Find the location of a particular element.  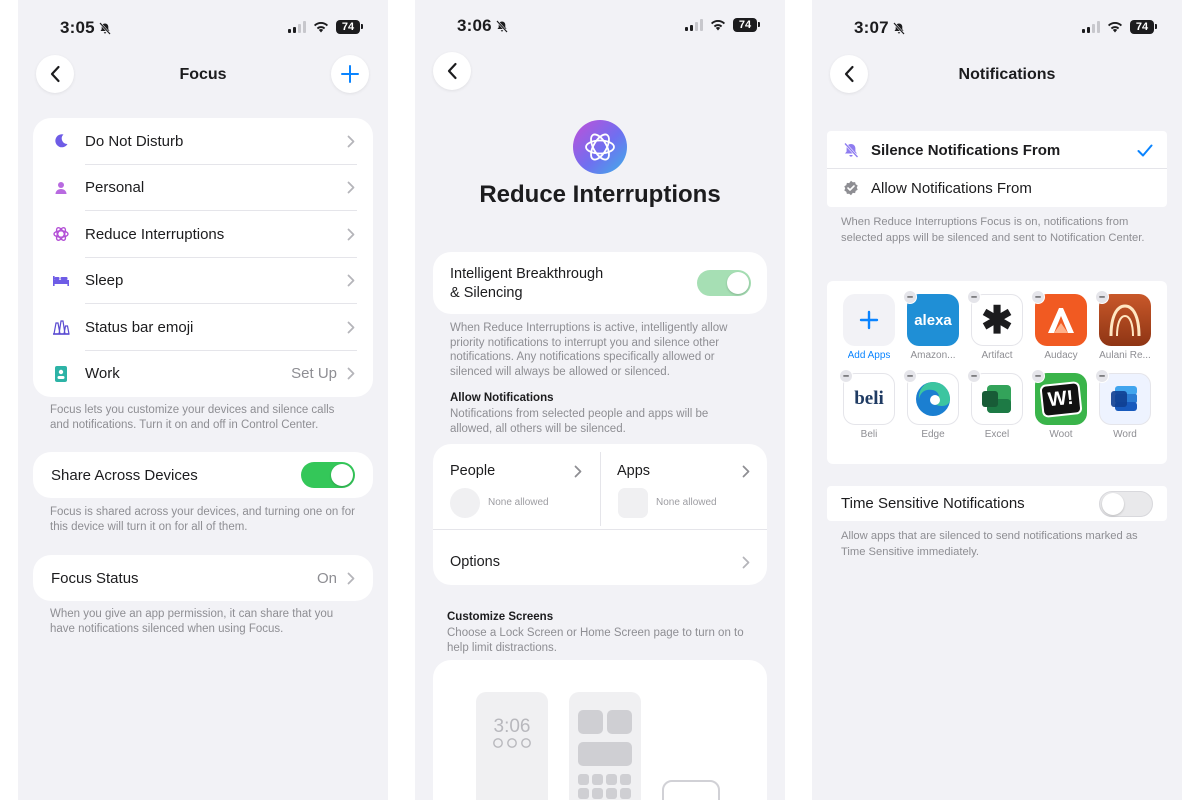

allow-notifications-option: Allow Notifications From is located at coordinates (997, 188).